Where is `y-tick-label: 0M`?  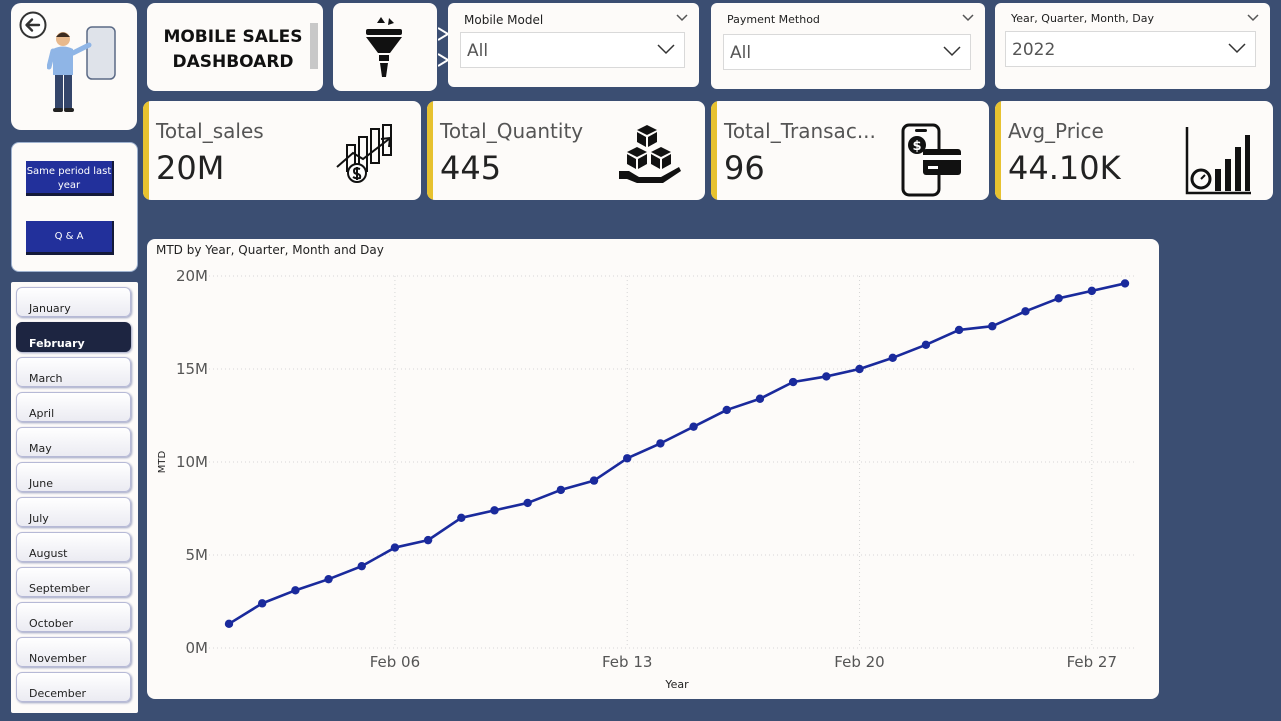
y-tick-label: 0M is located at coordinates (197, 648).